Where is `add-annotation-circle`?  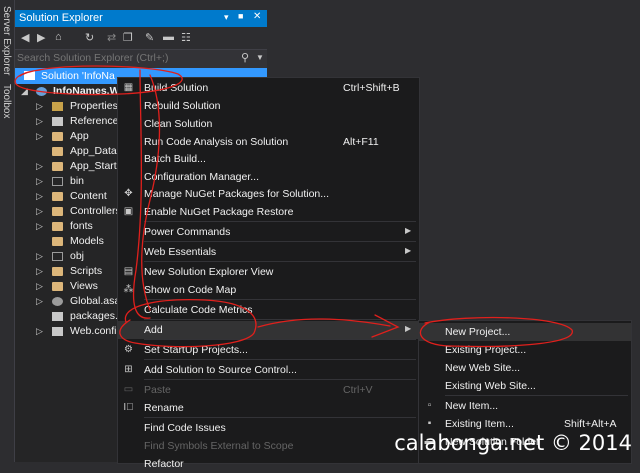 add-annotation-circle is located at coordinates (188, 323).